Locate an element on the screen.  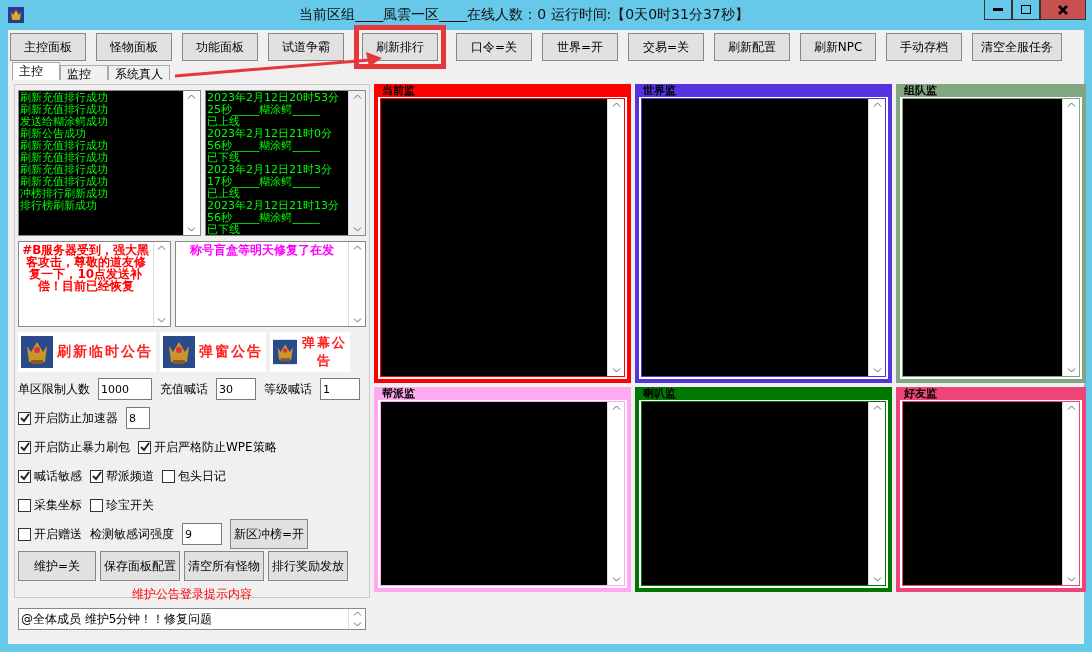
tab: 系统真人 is located at coordinates (139, 72).